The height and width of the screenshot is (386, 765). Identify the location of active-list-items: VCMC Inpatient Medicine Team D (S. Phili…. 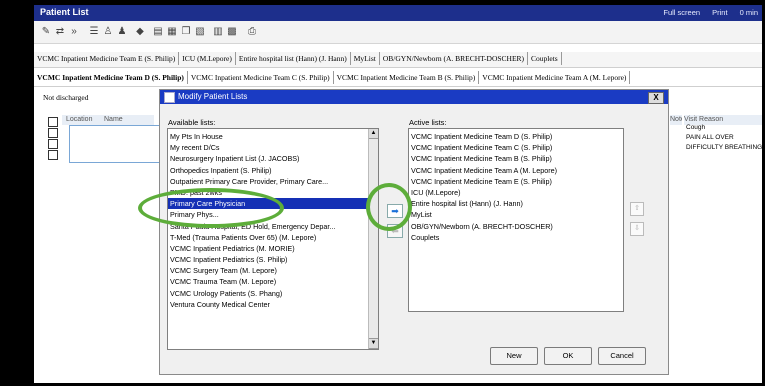
(514, 187).